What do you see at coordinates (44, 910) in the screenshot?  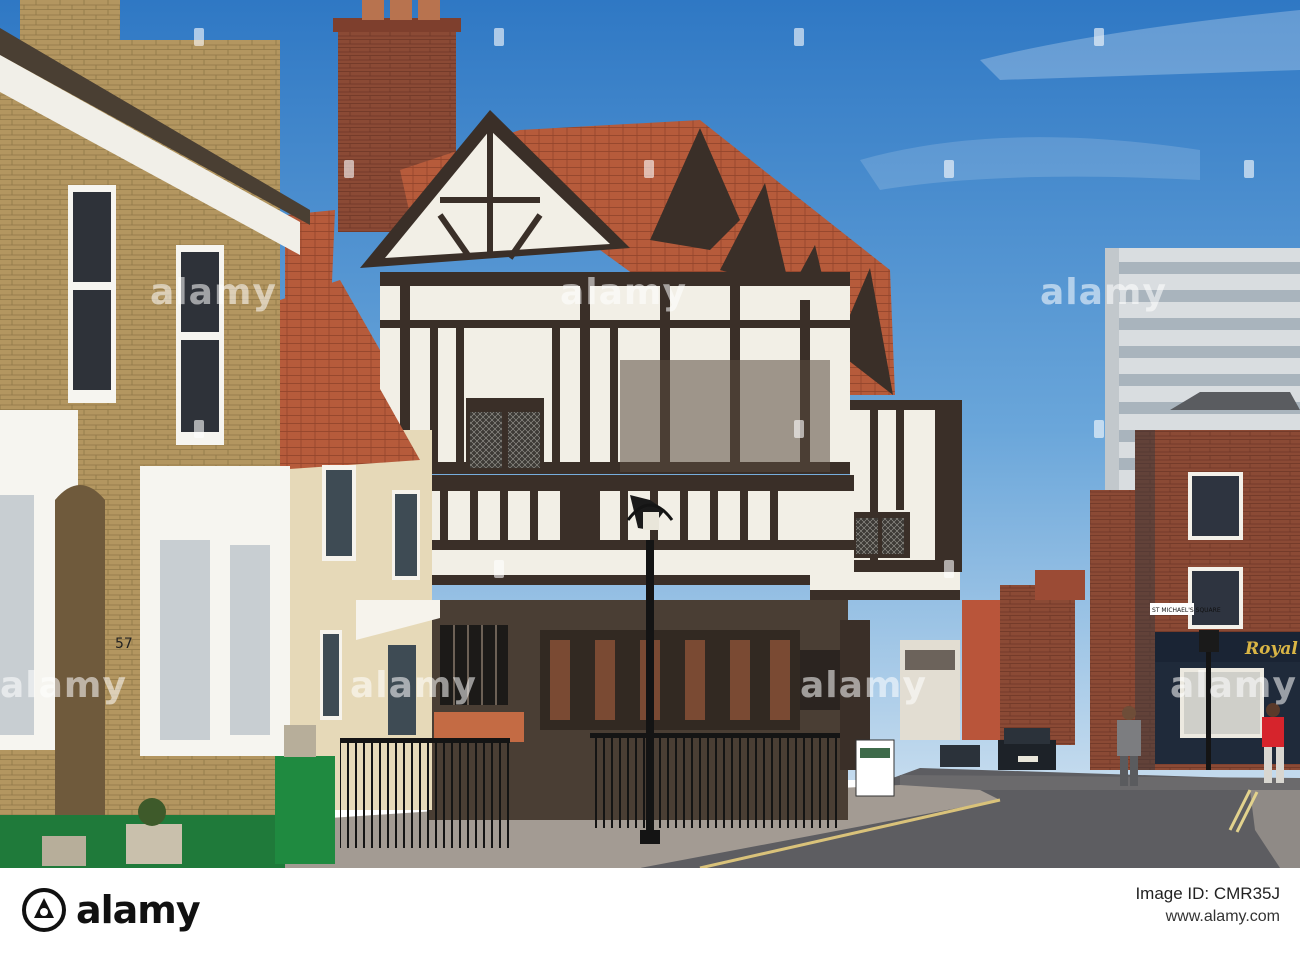 I see `alamy-logo-icon` at bounding box center [44, 910].